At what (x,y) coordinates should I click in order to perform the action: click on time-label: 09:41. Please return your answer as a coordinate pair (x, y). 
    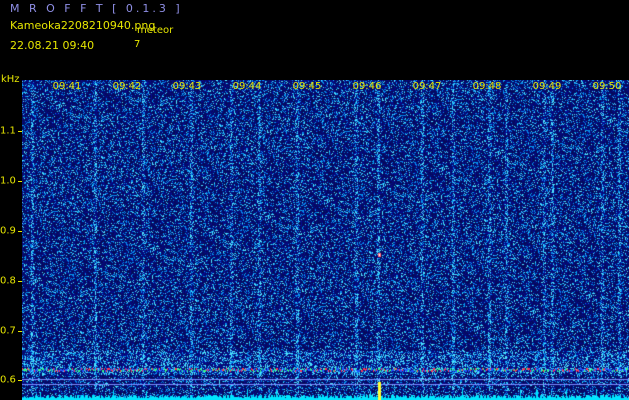
    Looking at the image, I should click on (67, 86).